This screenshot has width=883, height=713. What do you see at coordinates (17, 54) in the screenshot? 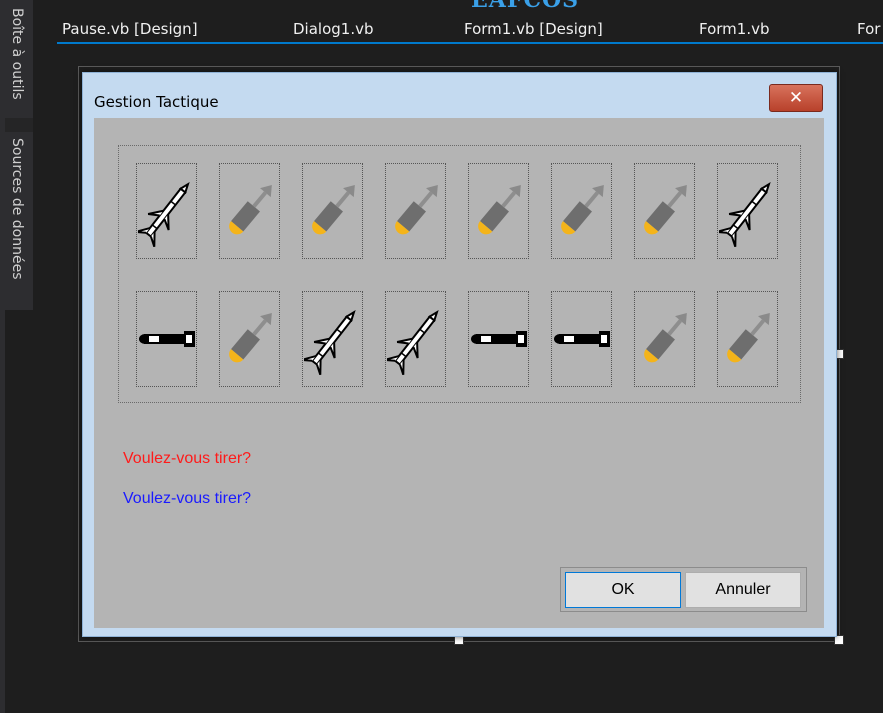
I see `toolbox-tab: Boîte à outils` at bounding box center [17, 54].